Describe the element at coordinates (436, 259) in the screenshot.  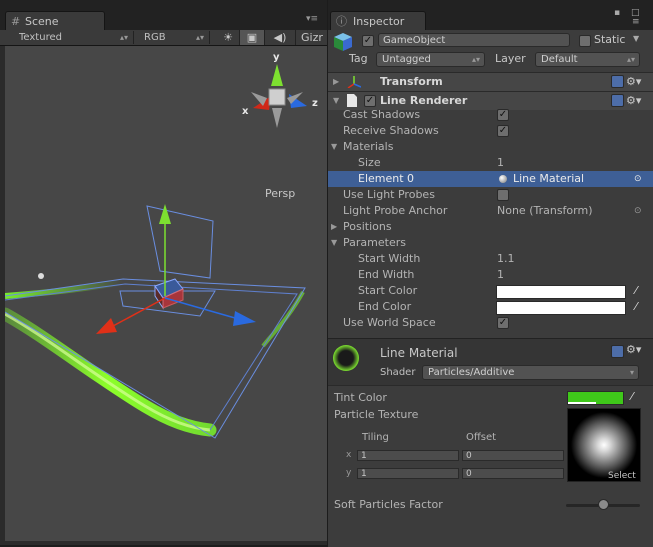
I see `prop-start-width: Start Width 1.1` at that location.